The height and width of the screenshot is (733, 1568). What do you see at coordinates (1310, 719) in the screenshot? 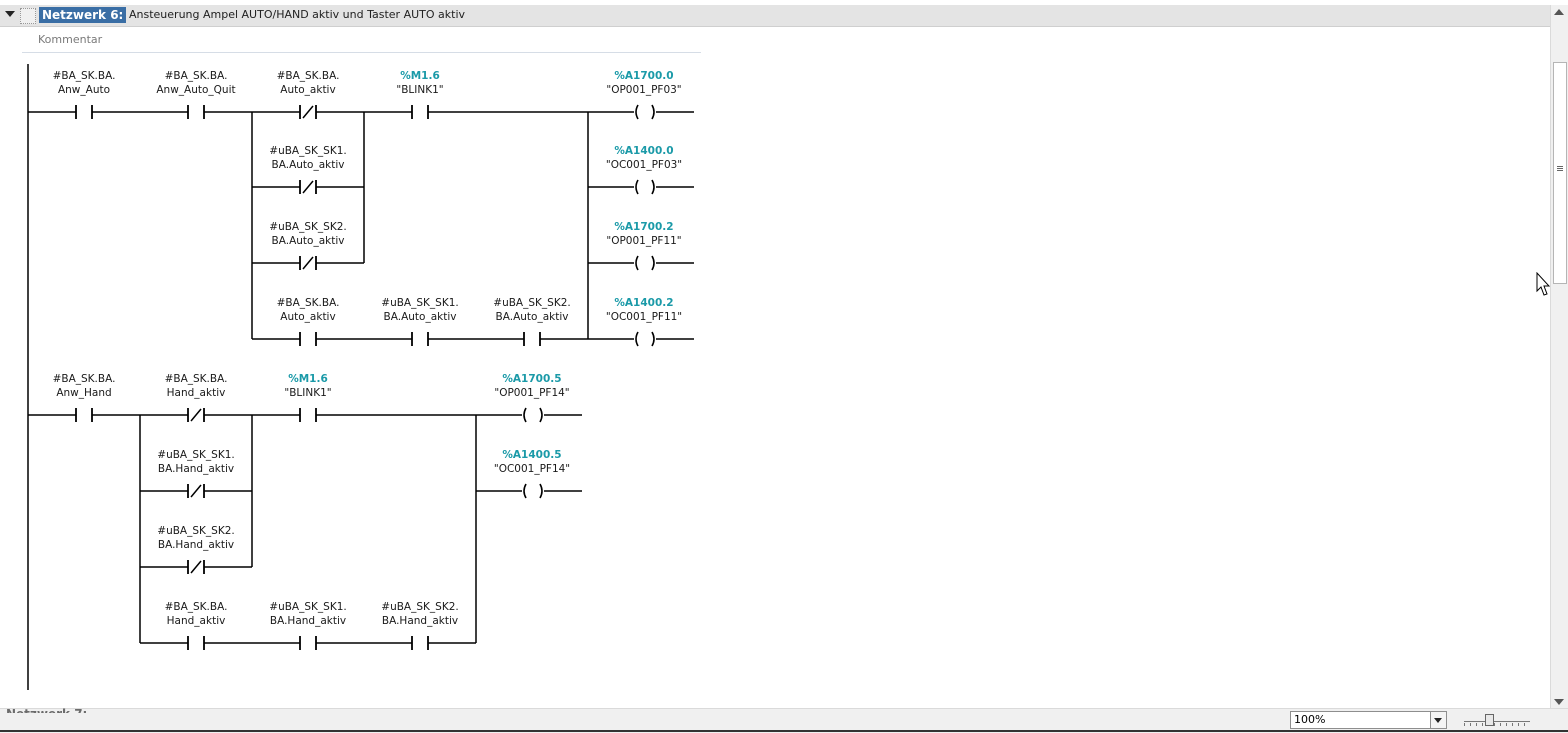
I see `zoom-value: 100%` at bounding box center [1310, 719].